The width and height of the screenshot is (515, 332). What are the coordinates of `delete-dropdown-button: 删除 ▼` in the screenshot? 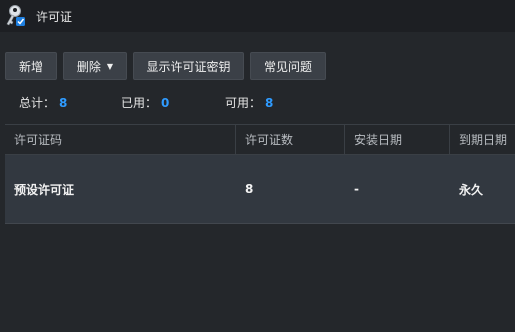 It's located at (95, 66).